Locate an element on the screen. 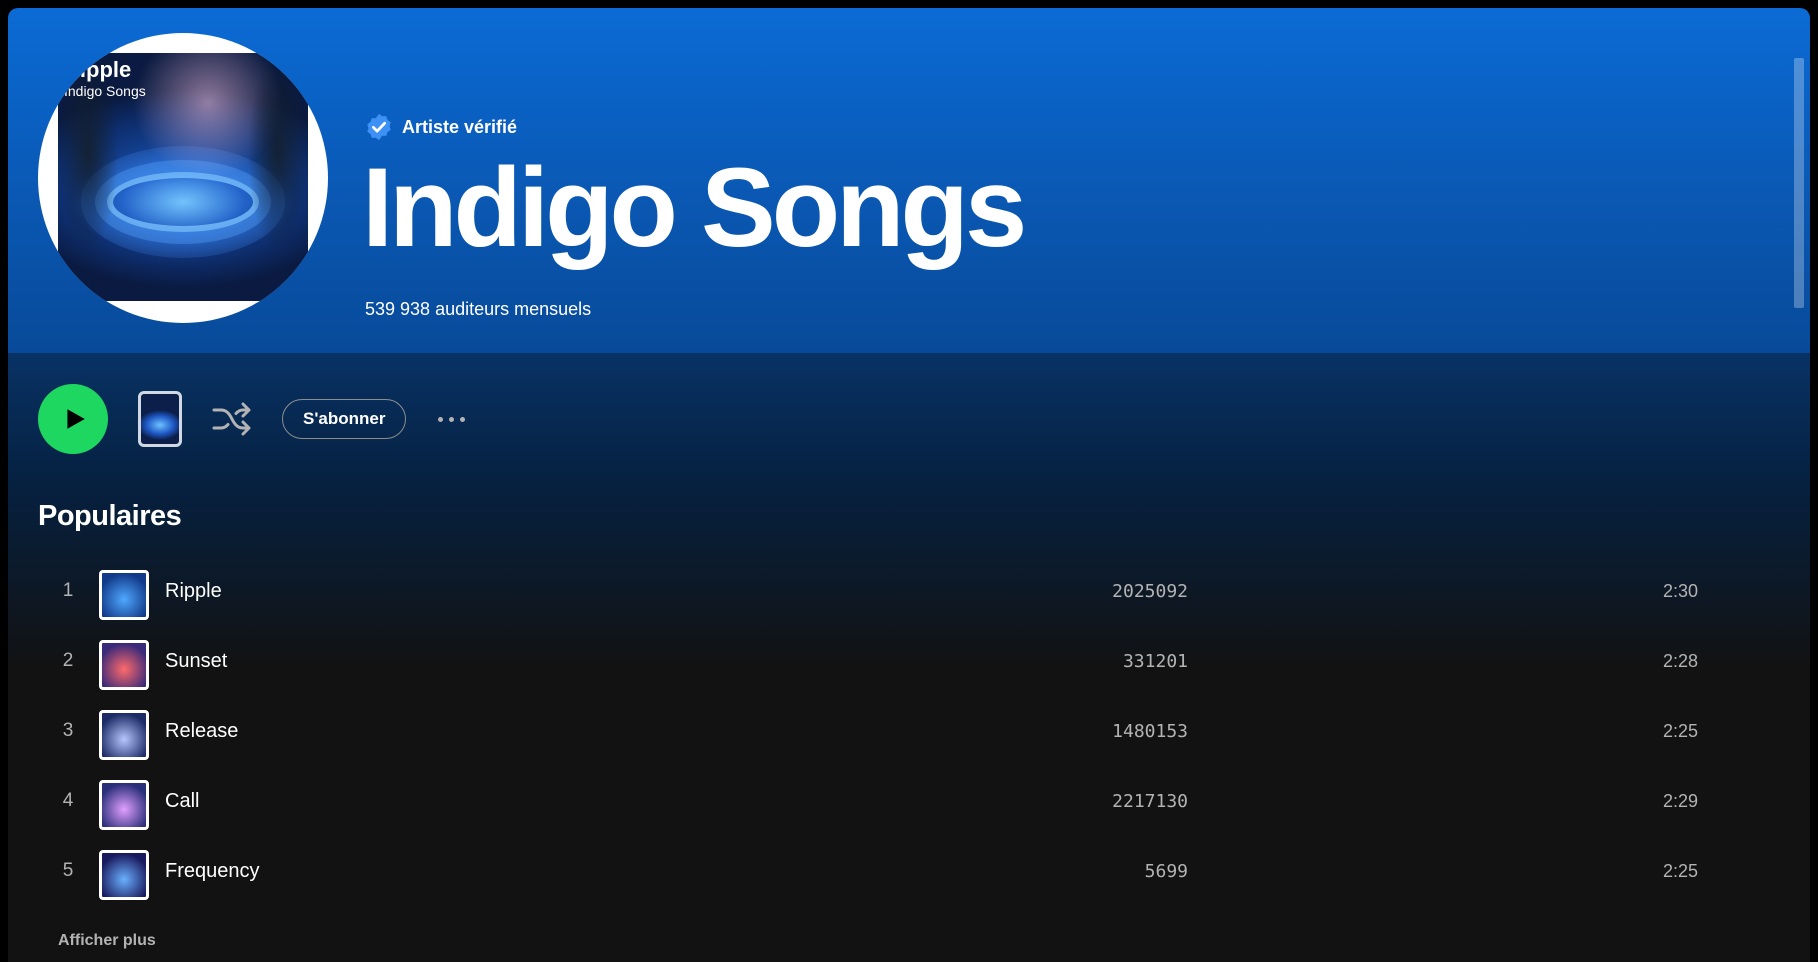 The height and width of the screenshot is (962, 1818). track-rank: 1 is located at coordinates (68, 590).